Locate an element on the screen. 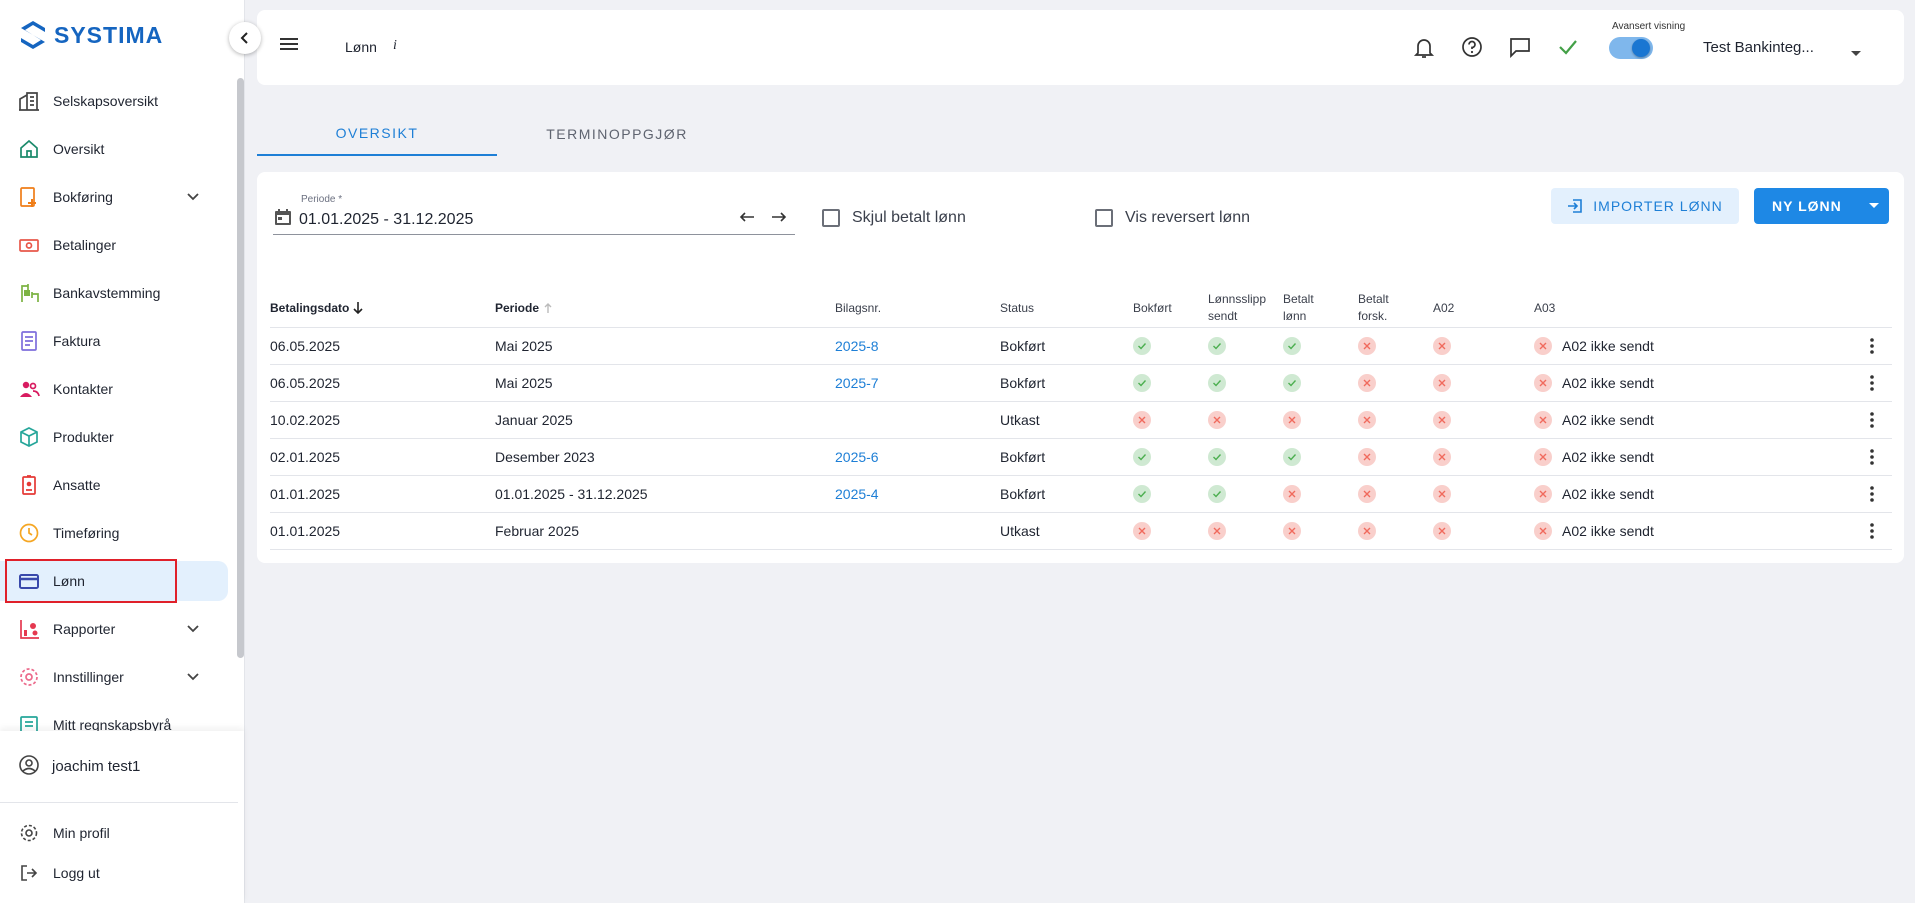  column-paydate: Betalingsdato is located at coordinates (317, 308).